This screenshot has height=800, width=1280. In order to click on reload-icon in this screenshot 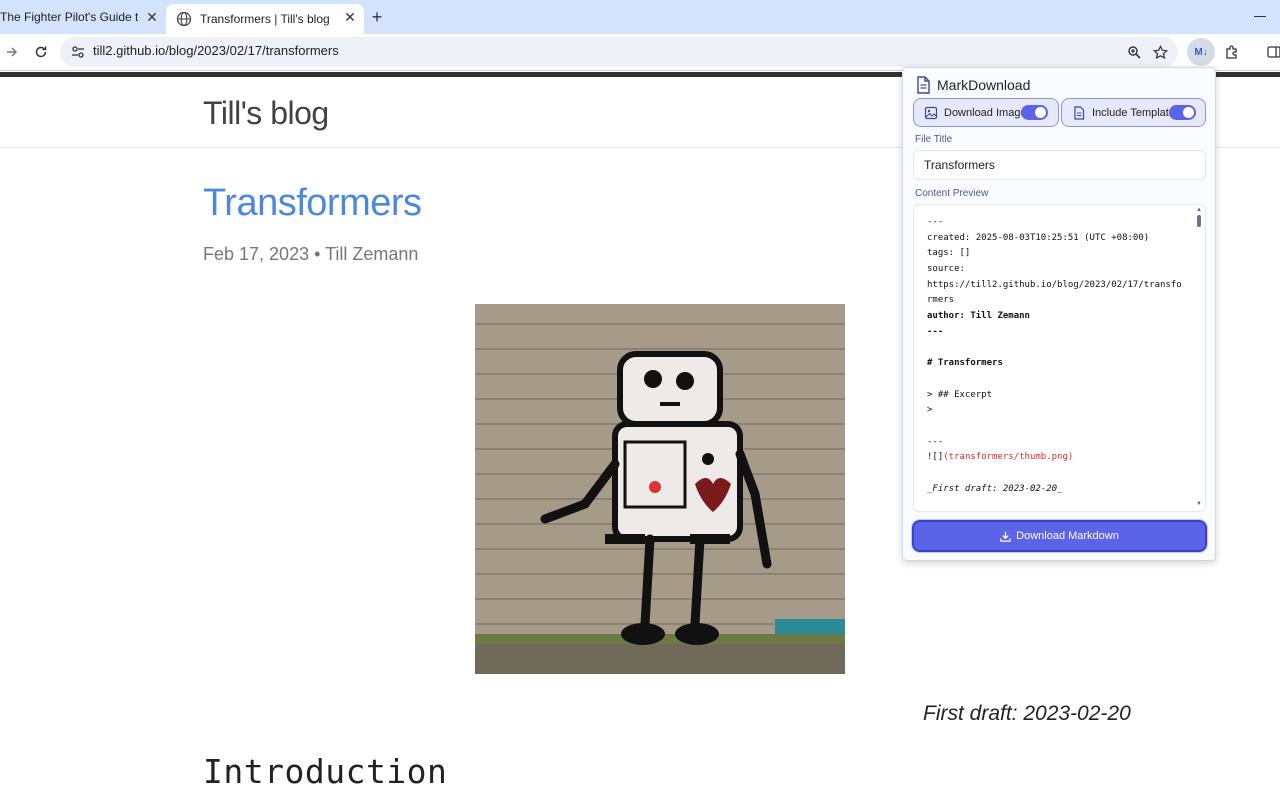, I will do `click(41, 52)`.